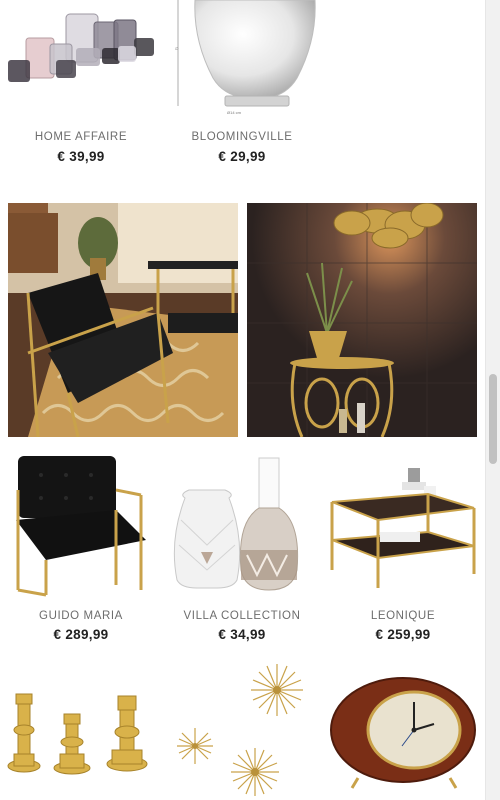  What do you see at coordinates (362, 320) in the screenshot?
I see `lifestyle-bar-table-image` at bounding box center [362, 320].